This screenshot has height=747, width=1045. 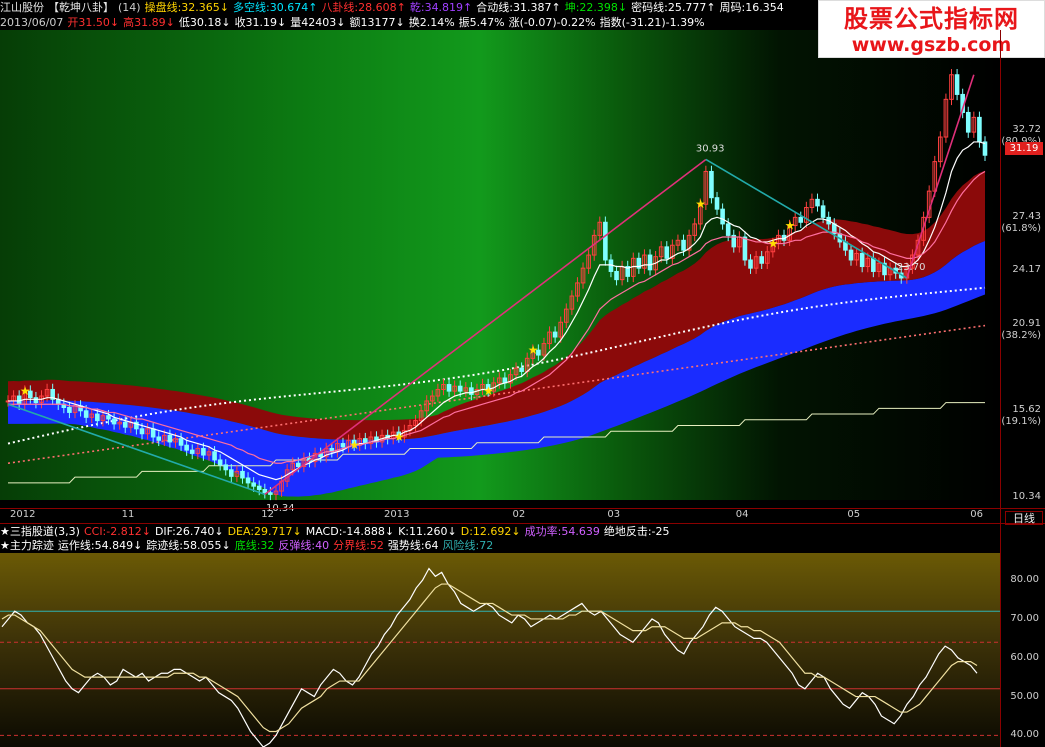 I want to click on site-logo: 股票公式指标网 www.gszb.com, so click(x=931, y=29).